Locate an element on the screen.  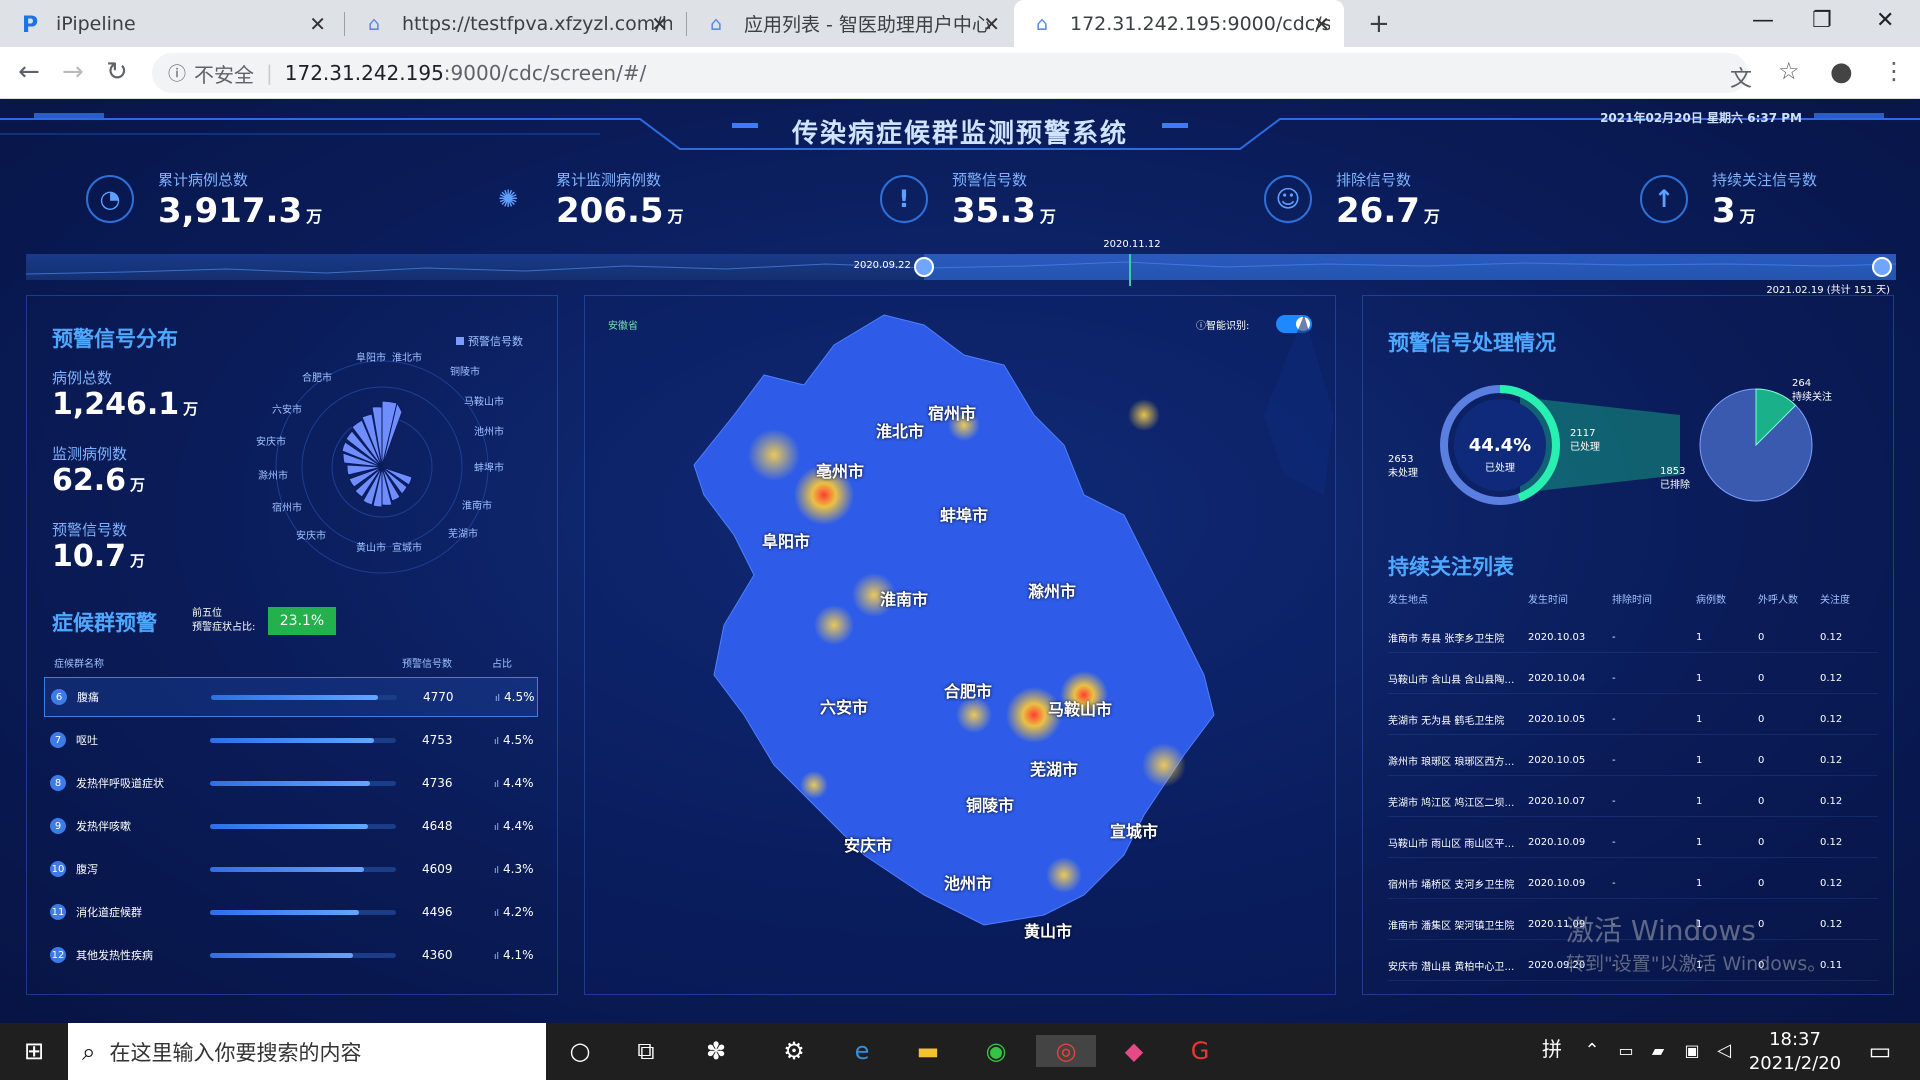
follow-table-row: 马鞍山市 雨山区 雨山区平… 2020.10.09 - 1 0 0.12 is located at coordinates (1633, 843).